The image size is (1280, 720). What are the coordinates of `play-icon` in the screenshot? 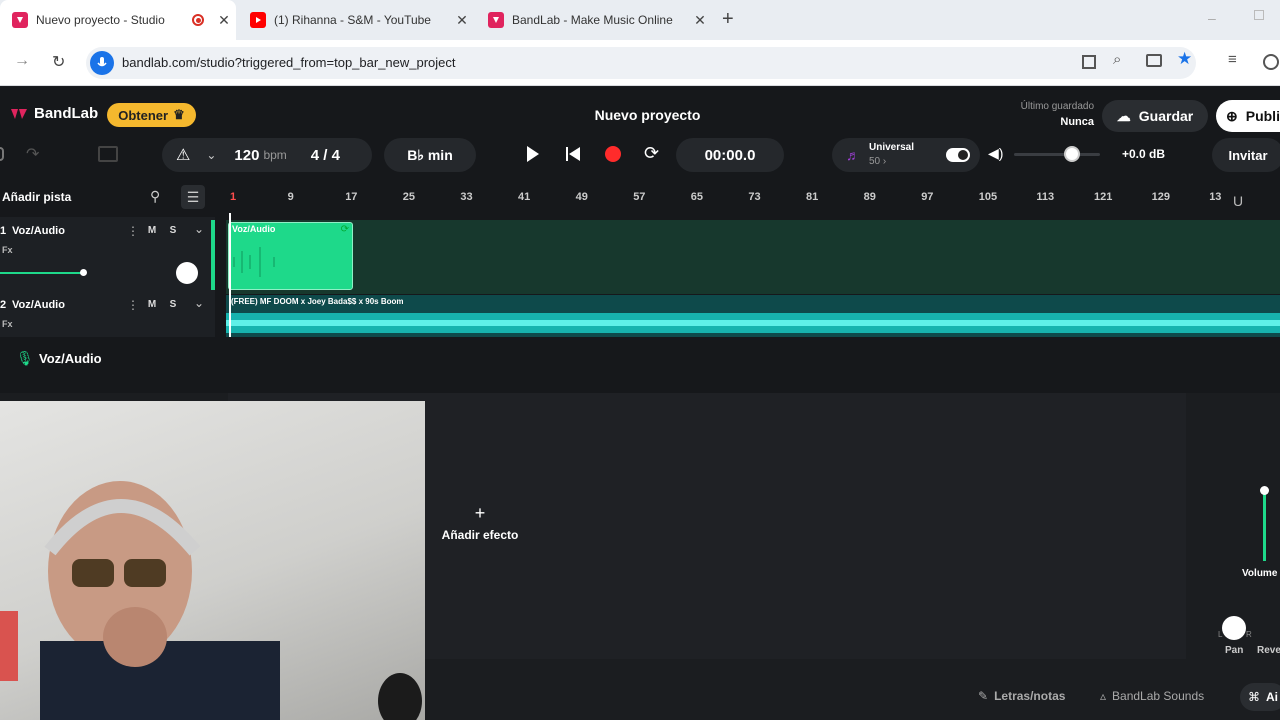 It's located at (533, 156).